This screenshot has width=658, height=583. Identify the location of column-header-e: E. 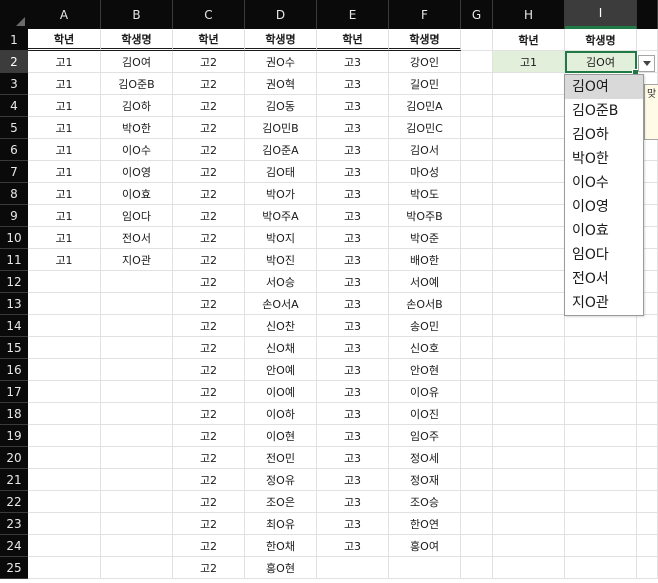
(353, 14).